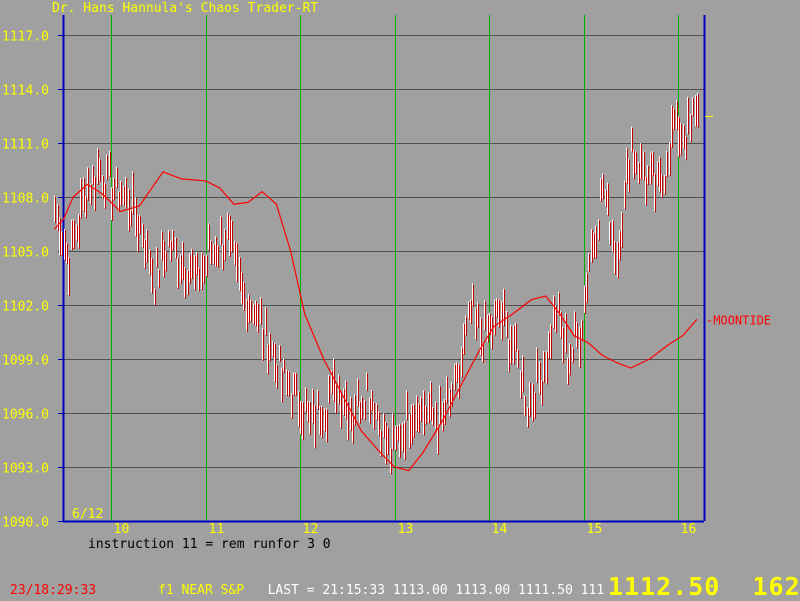 This screenshot has height=601, width=800. I want to click on symbol-prefix: f1, so click(170, 590).